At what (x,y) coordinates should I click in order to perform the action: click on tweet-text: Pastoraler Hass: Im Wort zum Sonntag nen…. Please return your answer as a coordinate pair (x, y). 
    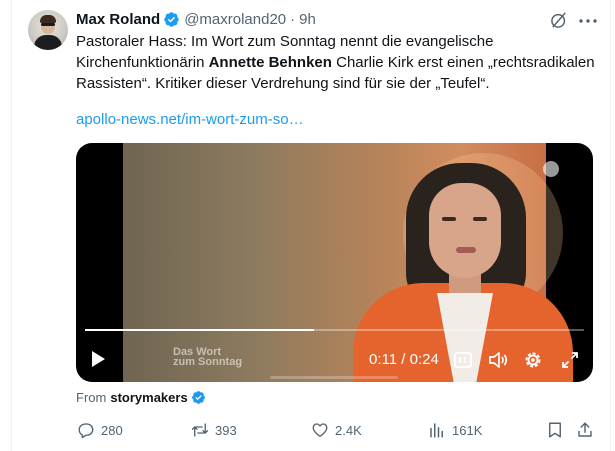
    Looking at the image, I should click on (336, 62).